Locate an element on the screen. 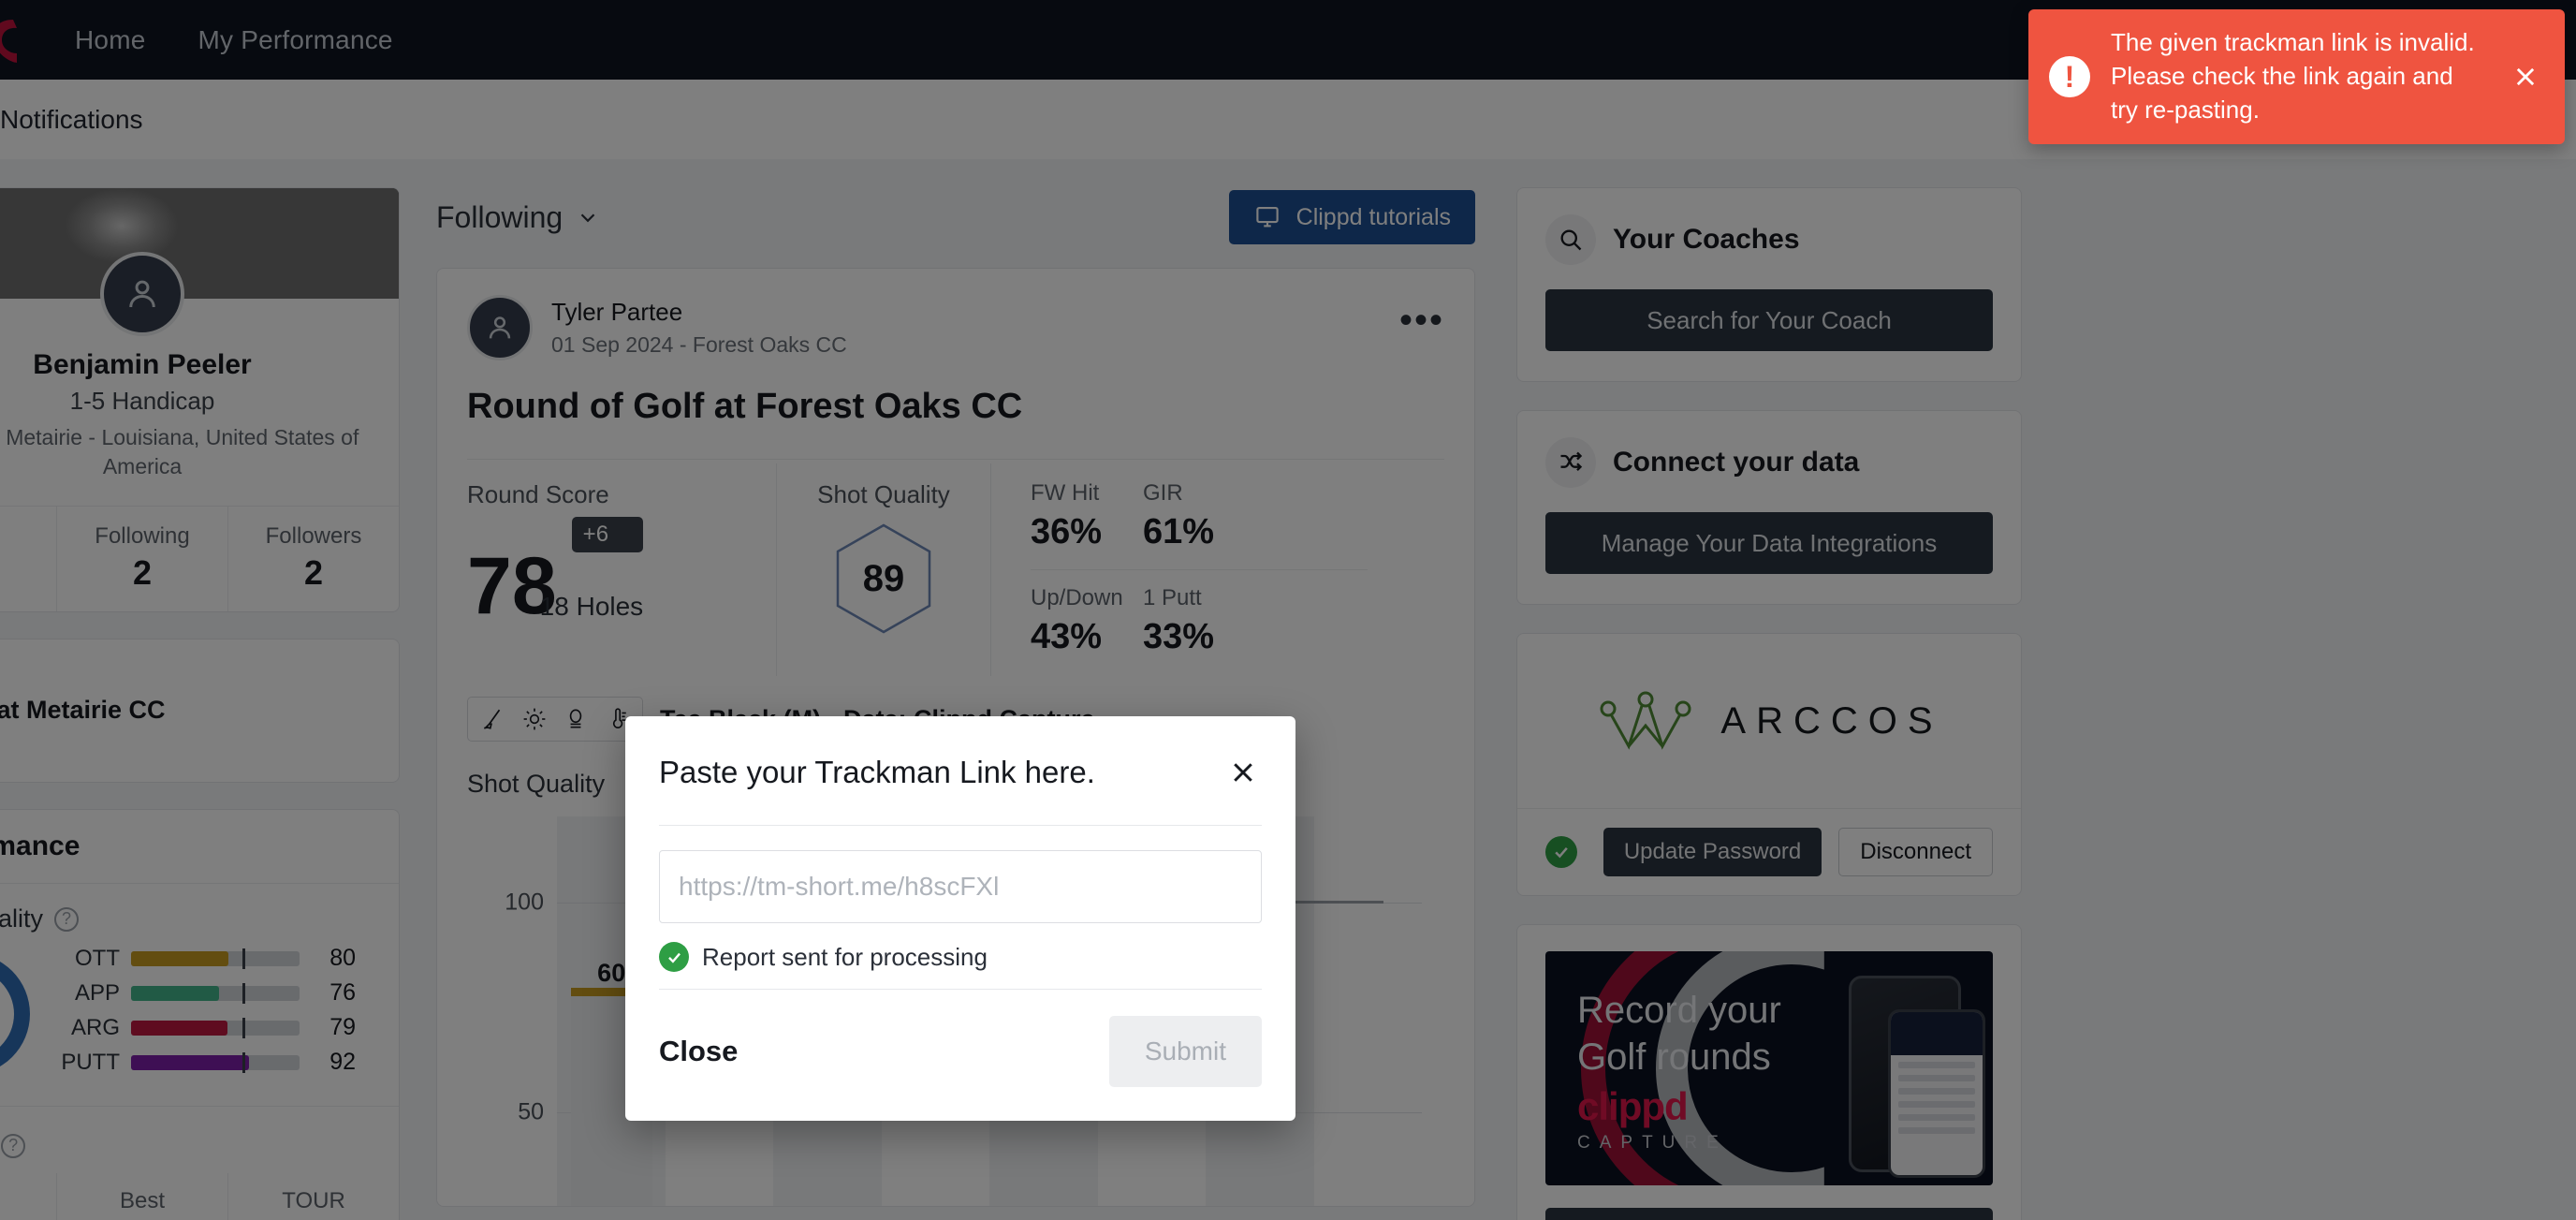  modal-status-row: Report sent for processing is located at coordinates (961, 947).